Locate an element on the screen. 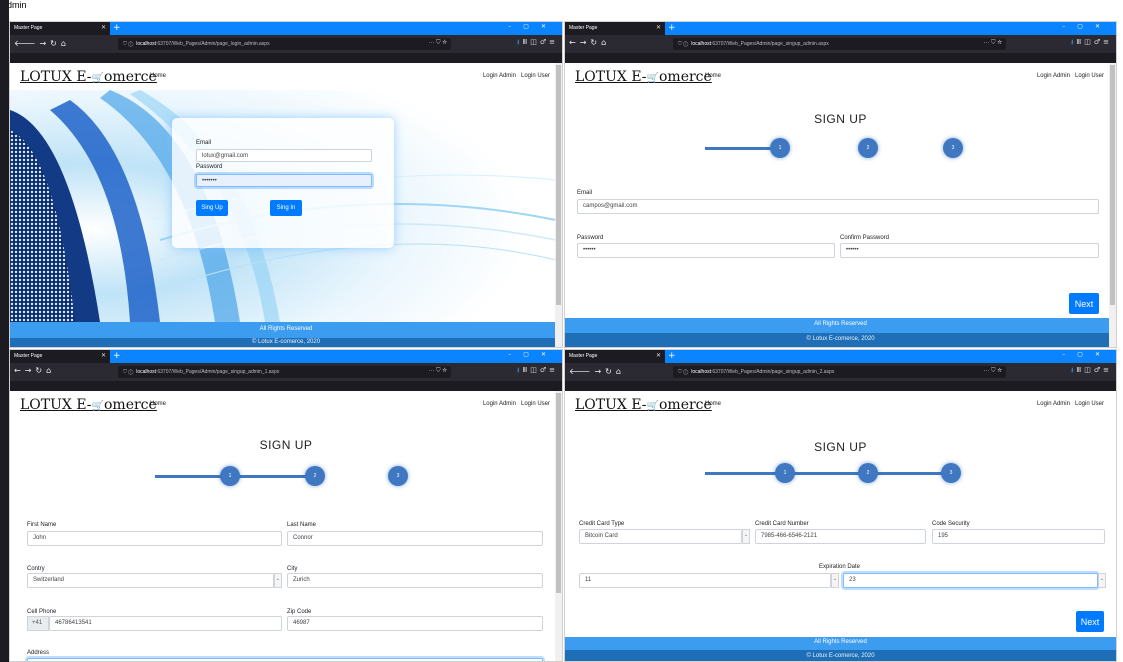  city-input: Zurich is located at coordinates (415, 580).